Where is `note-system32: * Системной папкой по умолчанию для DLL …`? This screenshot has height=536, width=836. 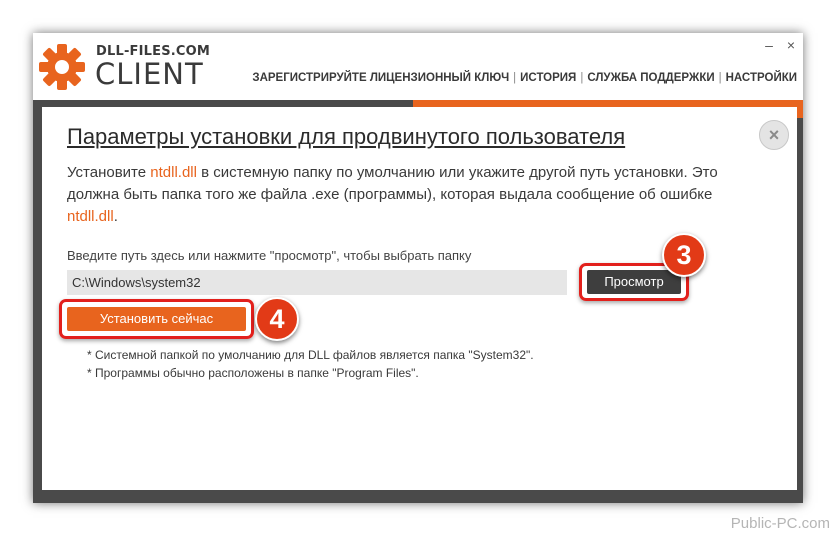 note-system32: * Системной папкой по умолчанию для DLL … is located at coordinates (310, 355).